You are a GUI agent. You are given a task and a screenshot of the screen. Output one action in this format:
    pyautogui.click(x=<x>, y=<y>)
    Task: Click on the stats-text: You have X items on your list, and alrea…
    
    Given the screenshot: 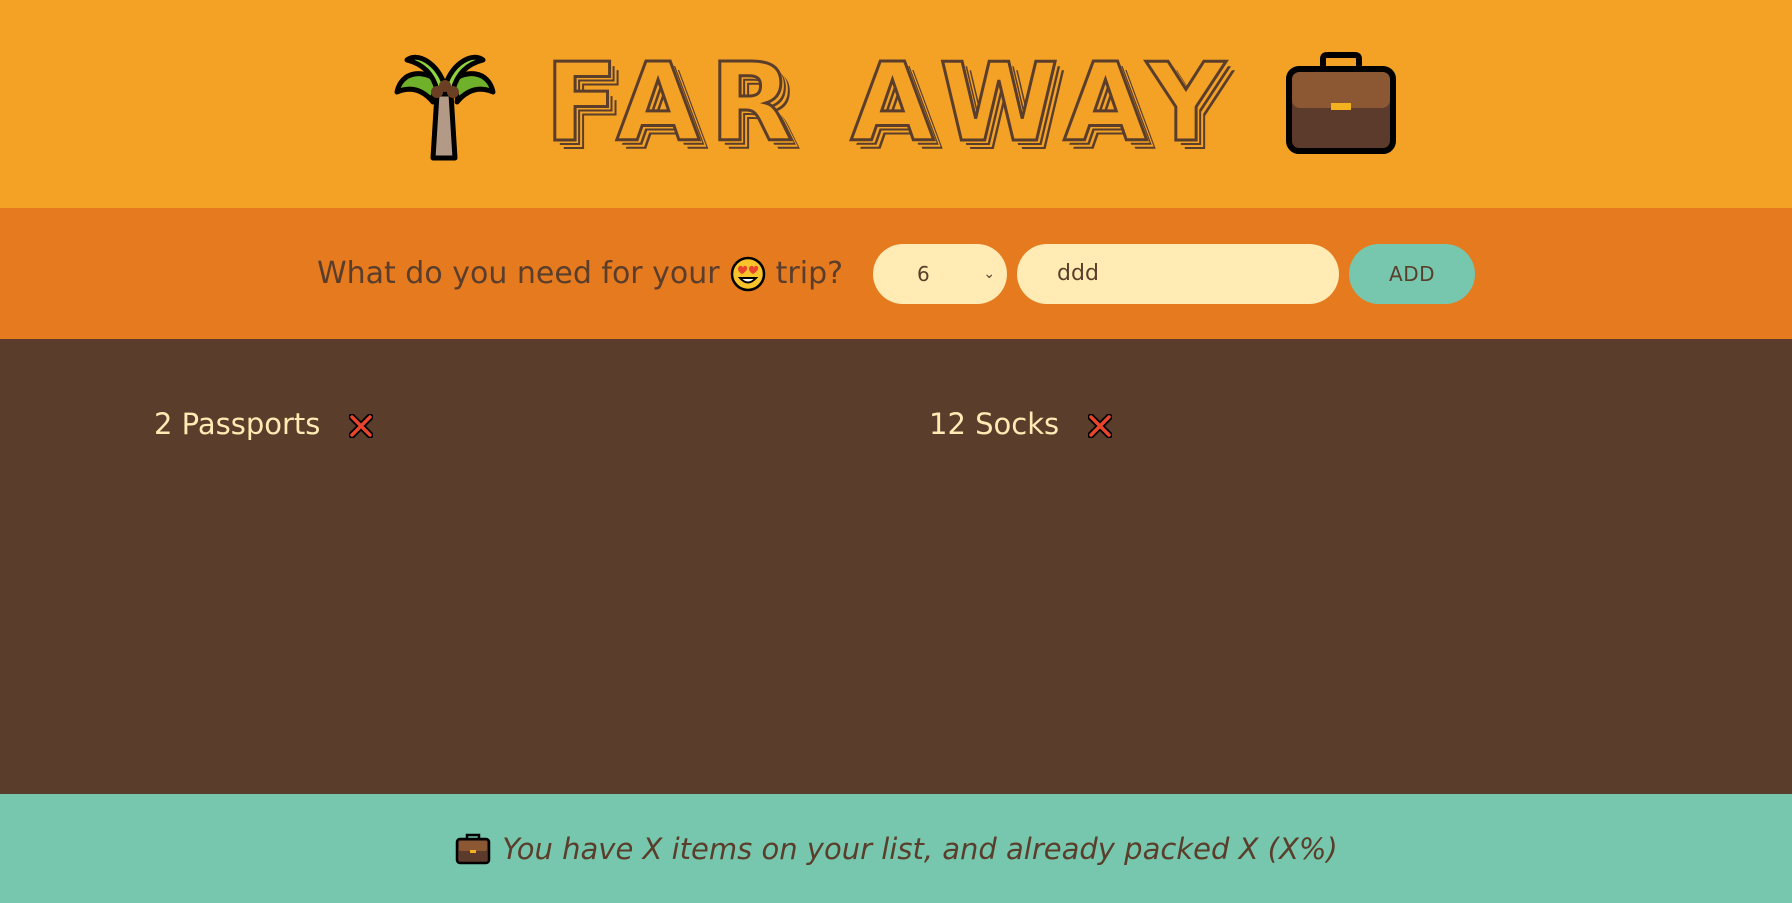 What is the action you would take?
    pyautogui.click(x=920, y=848)
    